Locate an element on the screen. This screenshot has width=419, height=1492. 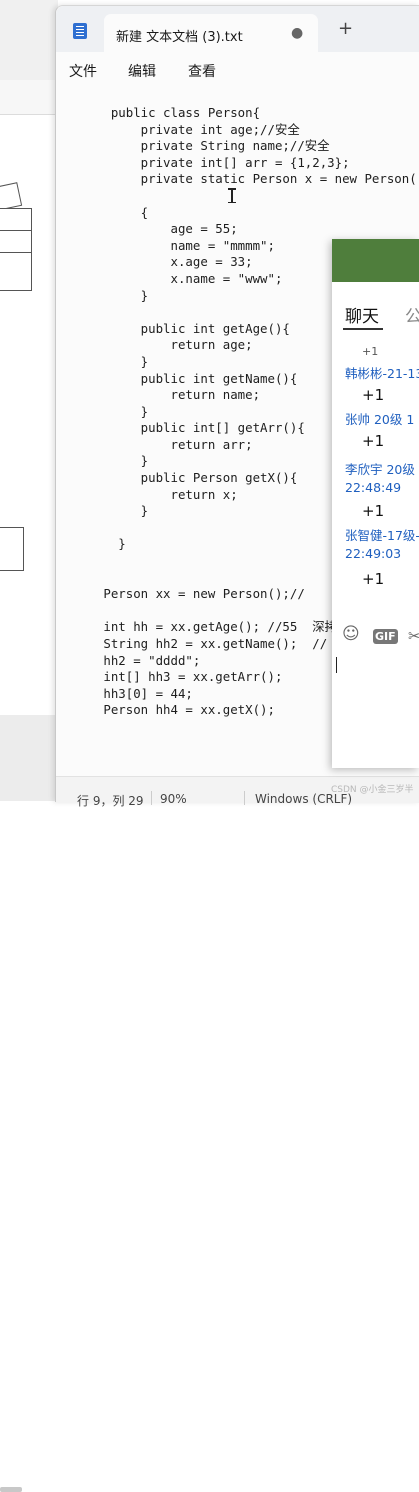
new-tab-button: + is located at coordinates (345, 29).